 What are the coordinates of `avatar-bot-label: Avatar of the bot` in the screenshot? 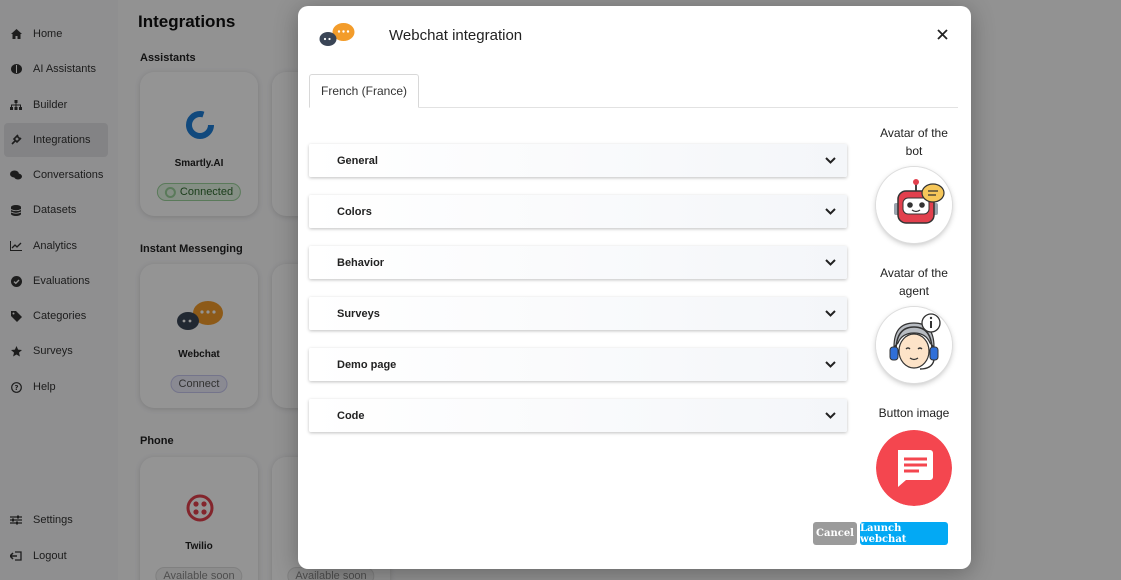 It's located at (914, 142).